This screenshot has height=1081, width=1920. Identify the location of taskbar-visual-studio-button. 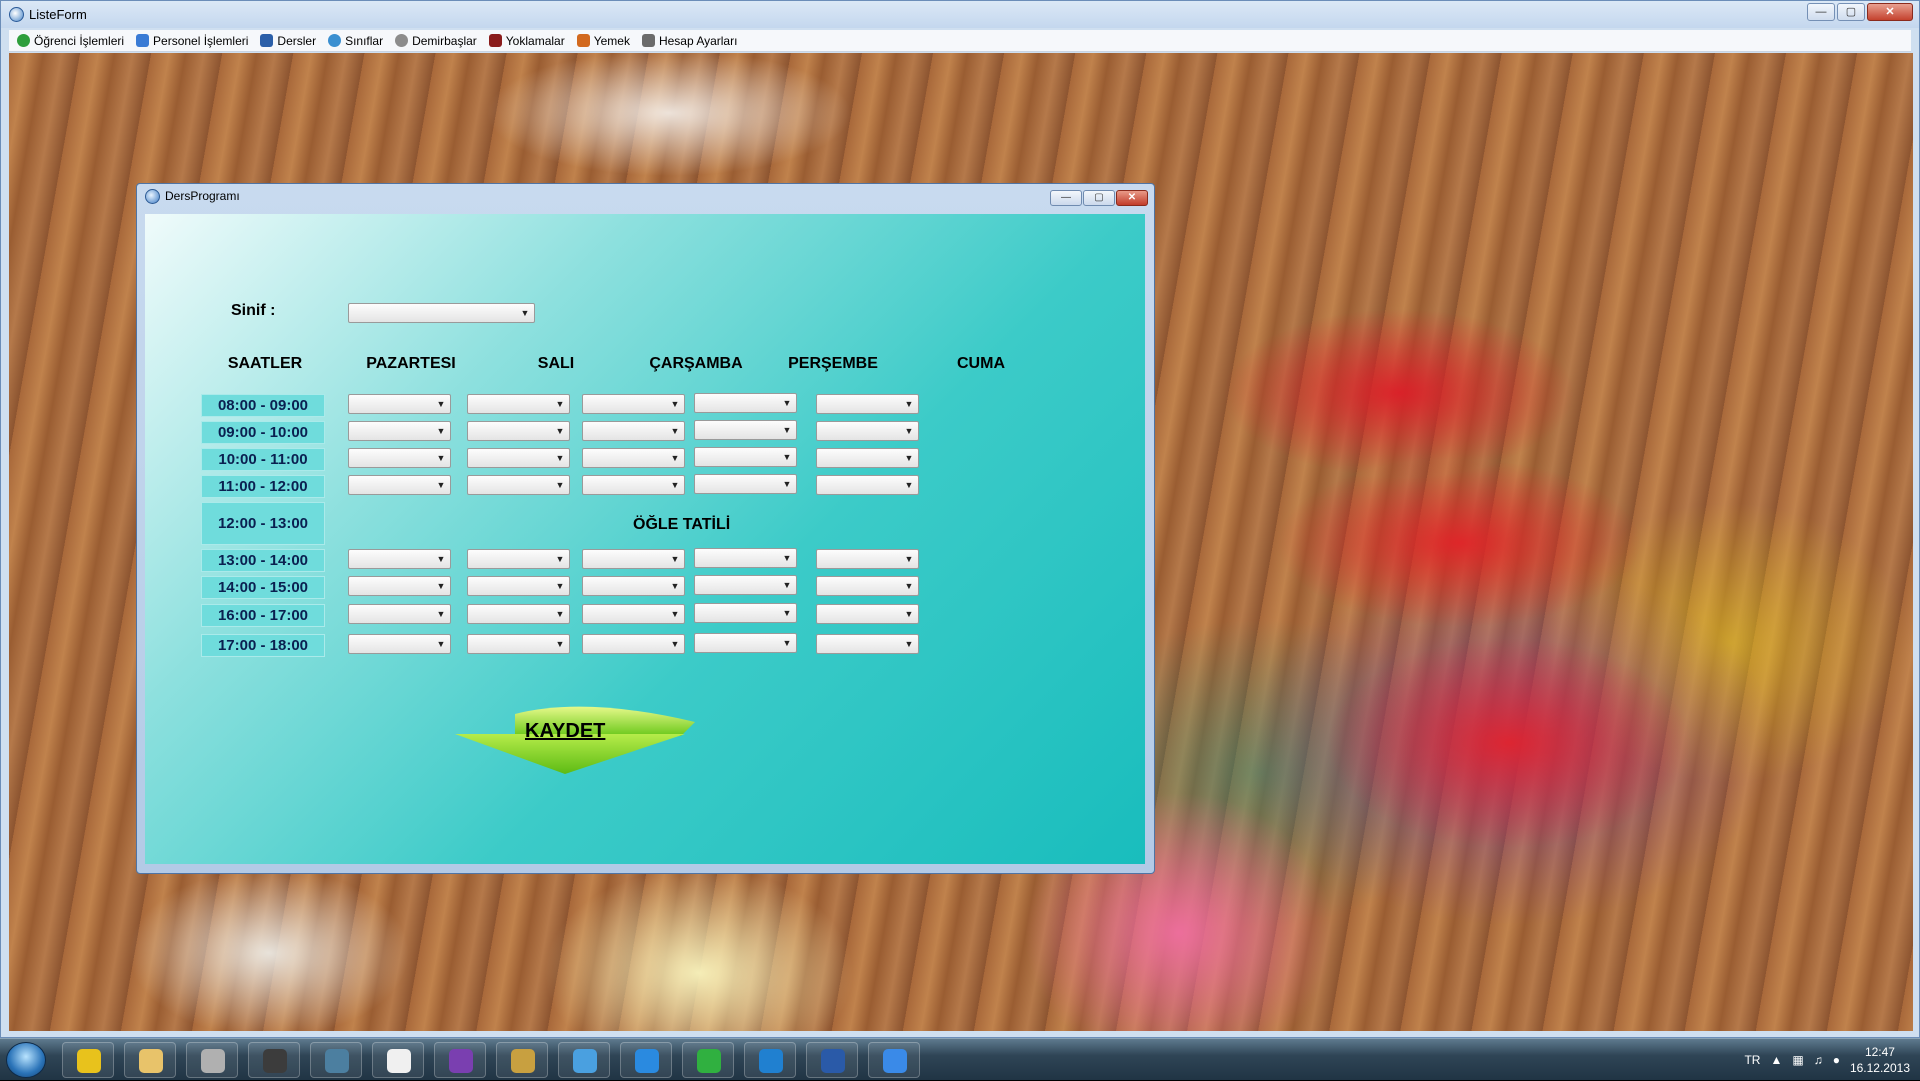
(460, 1060).